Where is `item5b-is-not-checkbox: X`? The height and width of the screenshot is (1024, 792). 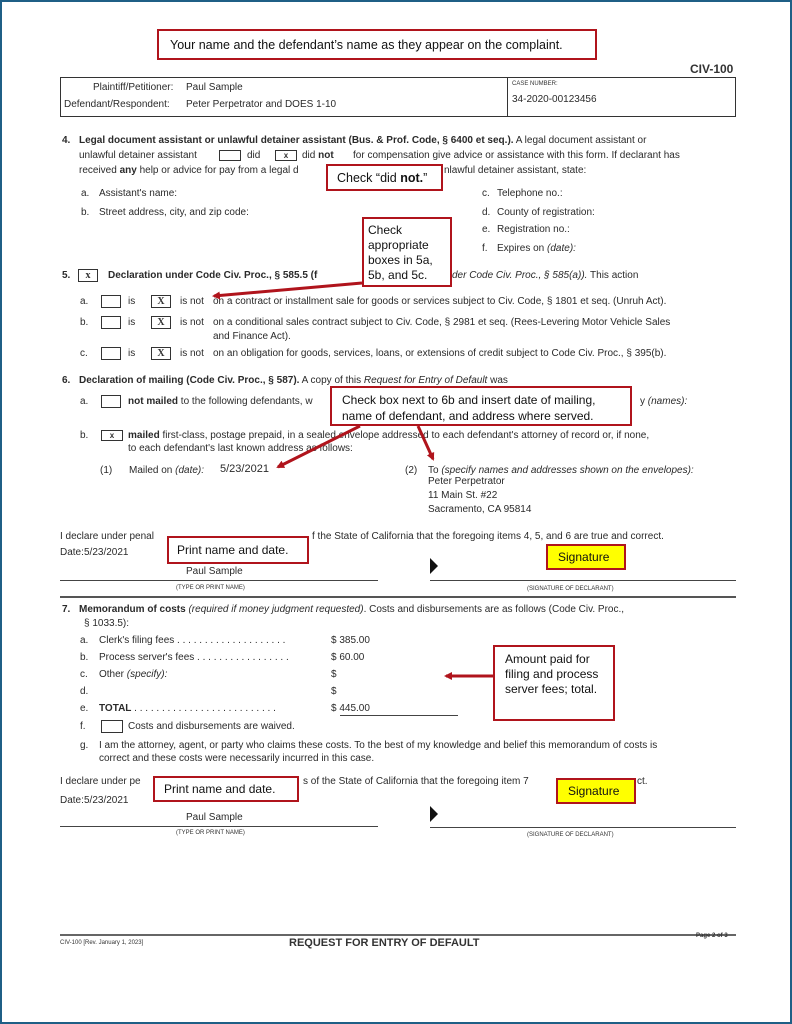
item5b-is-not-checkbox: X is located at coordinates (161, 322).